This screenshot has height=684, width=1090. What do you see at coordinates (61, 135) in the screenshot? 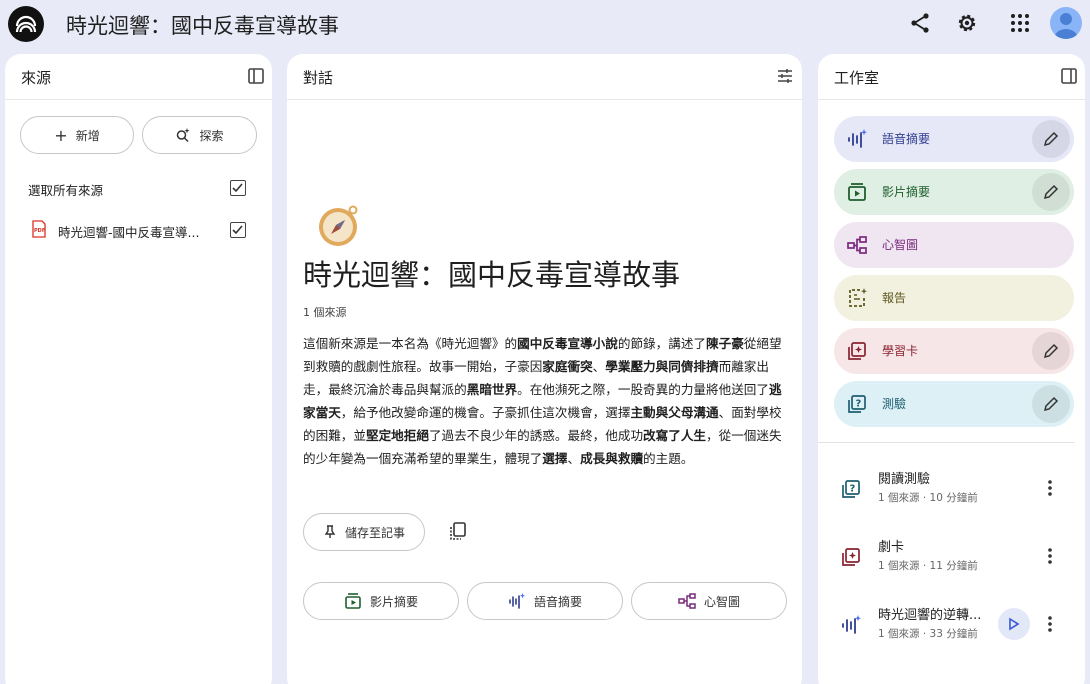
I see `plus-icon: +` at bounding box center [61, 135].